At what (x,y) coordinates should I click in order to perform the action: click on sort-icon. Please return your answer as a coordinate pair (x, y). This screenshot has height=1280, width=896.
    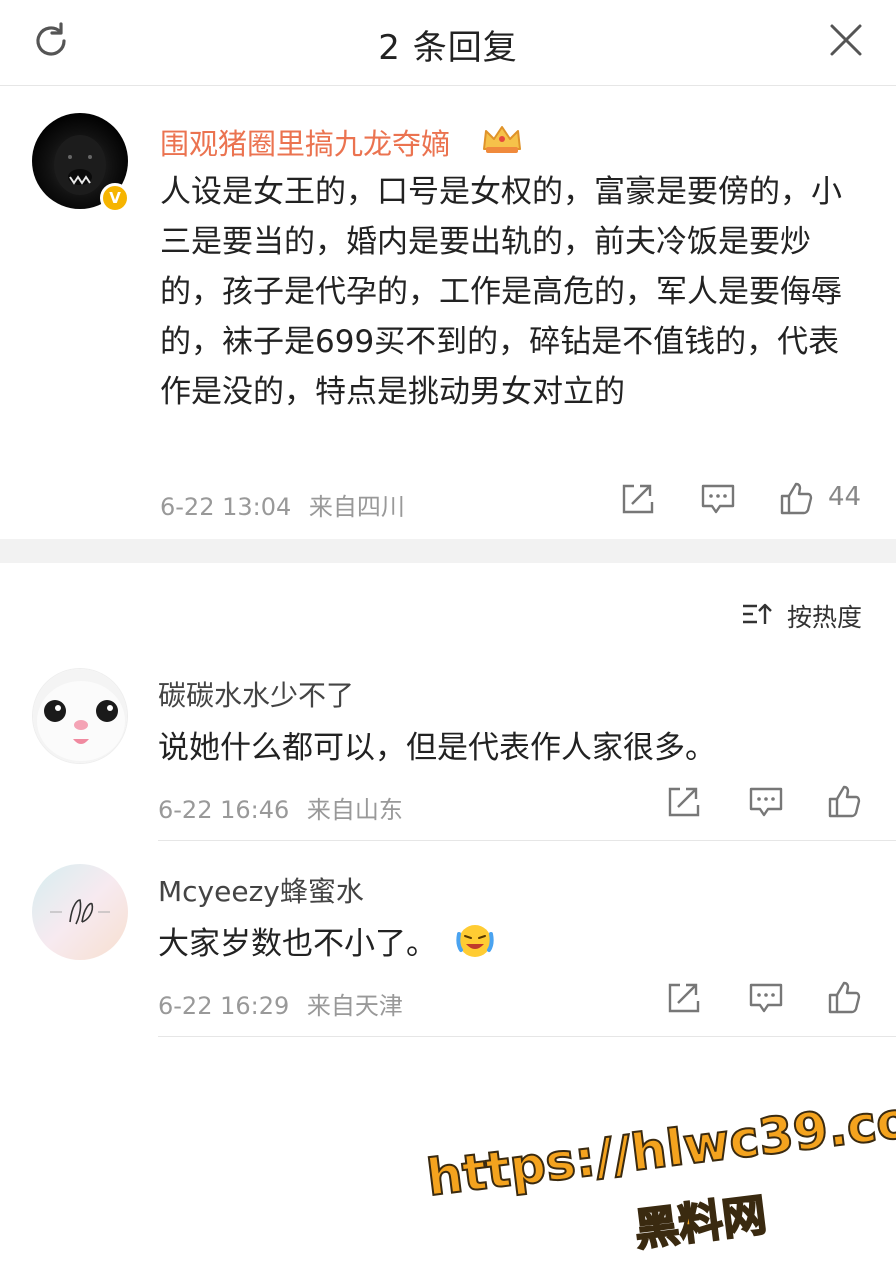
    Looking at the image, I should click on (757, 613).